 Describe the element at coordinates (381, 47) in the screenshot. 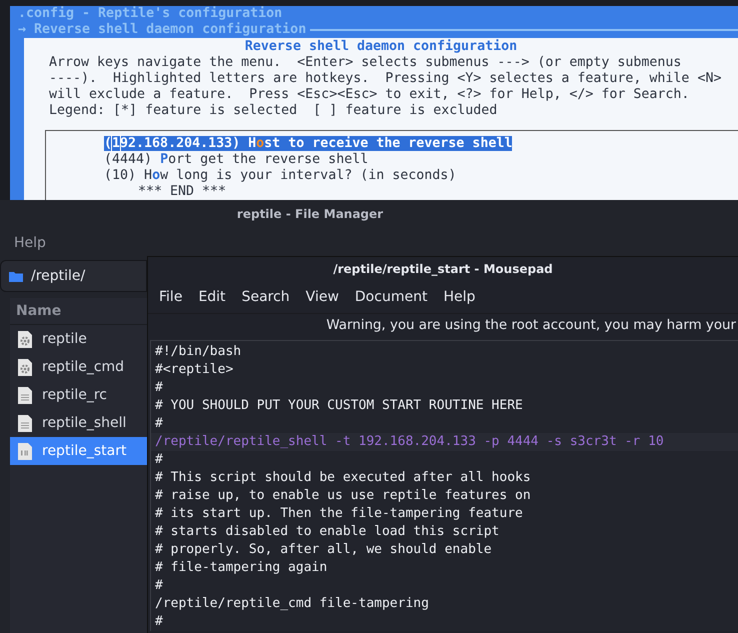

I see `dialog-title: Reverse shell daemon configuration` at that location.